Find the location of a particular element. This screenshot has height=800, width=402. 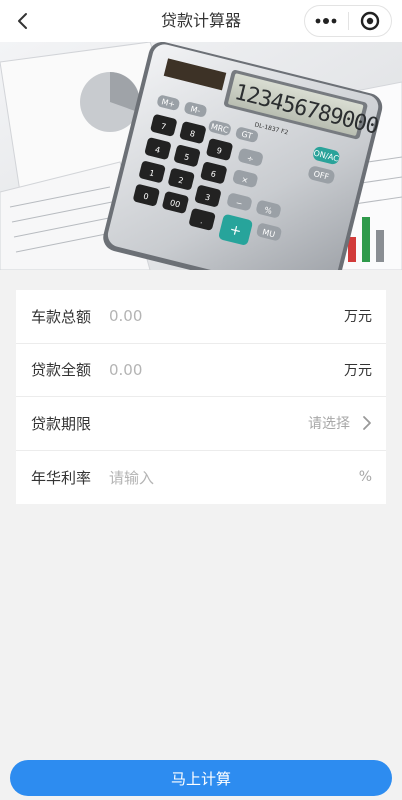

more-dots-icon is located at coordinates (326, 21).